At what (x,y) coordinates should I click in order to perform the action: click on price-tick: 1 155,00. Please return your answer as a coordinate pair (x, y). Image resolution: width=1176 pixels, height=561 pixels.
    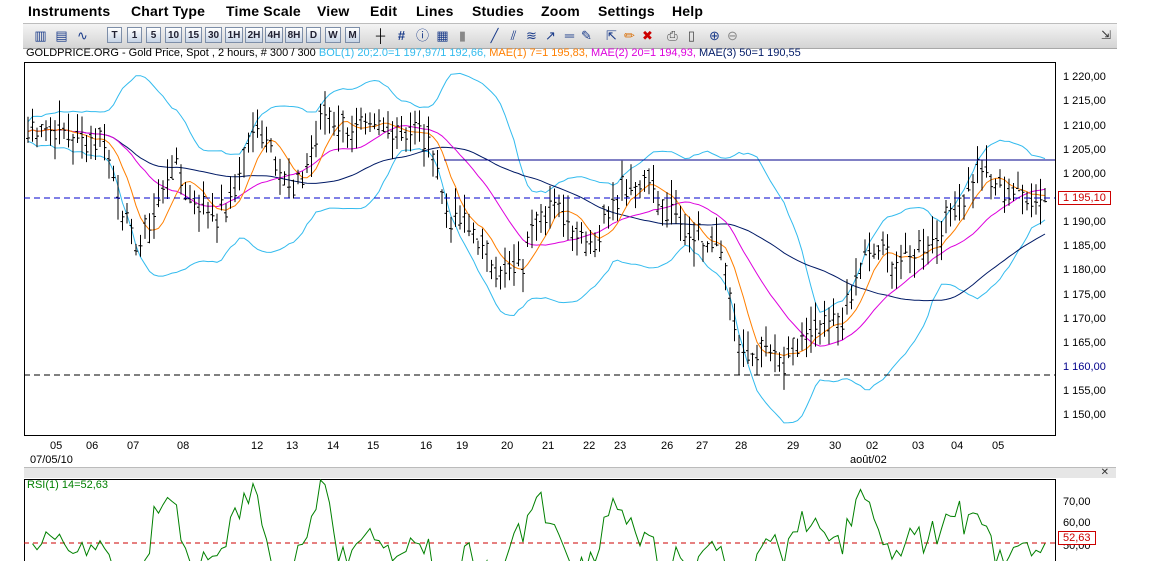
    Looking at the image, I should click on (1084, 391).